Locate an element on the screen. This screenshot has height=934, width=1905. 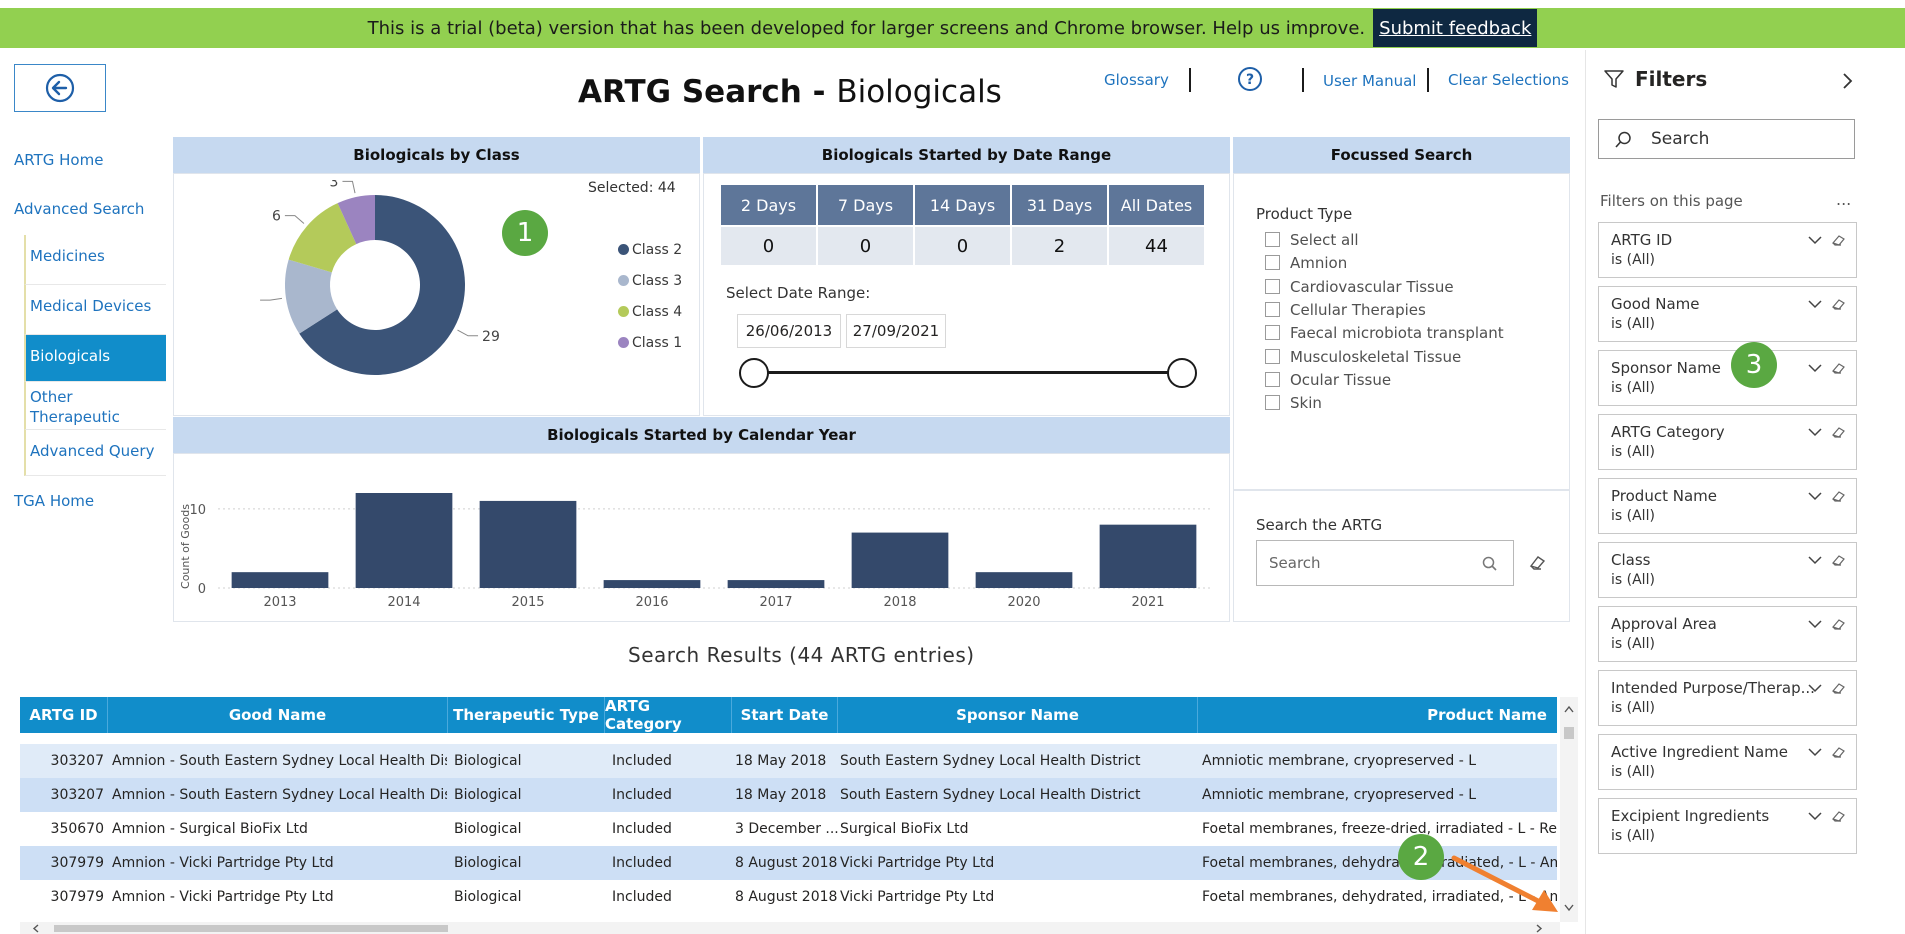
legend-item: Class 3 is located at coordinates (650, 281).